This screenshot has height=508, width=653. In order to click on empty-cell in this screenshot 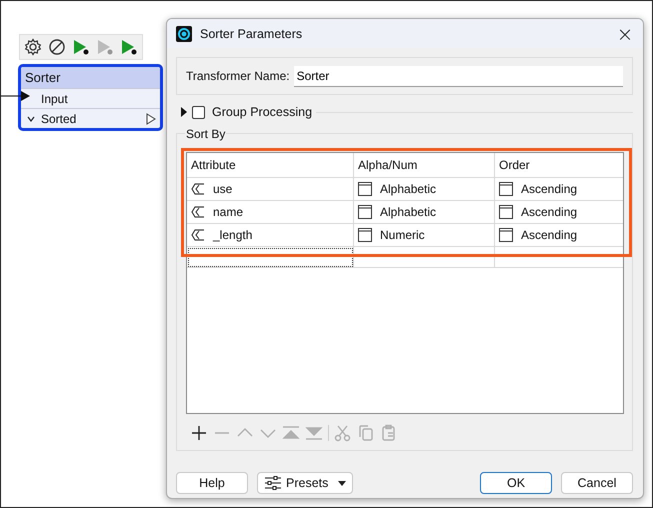, I will do `click(270, 257)`.